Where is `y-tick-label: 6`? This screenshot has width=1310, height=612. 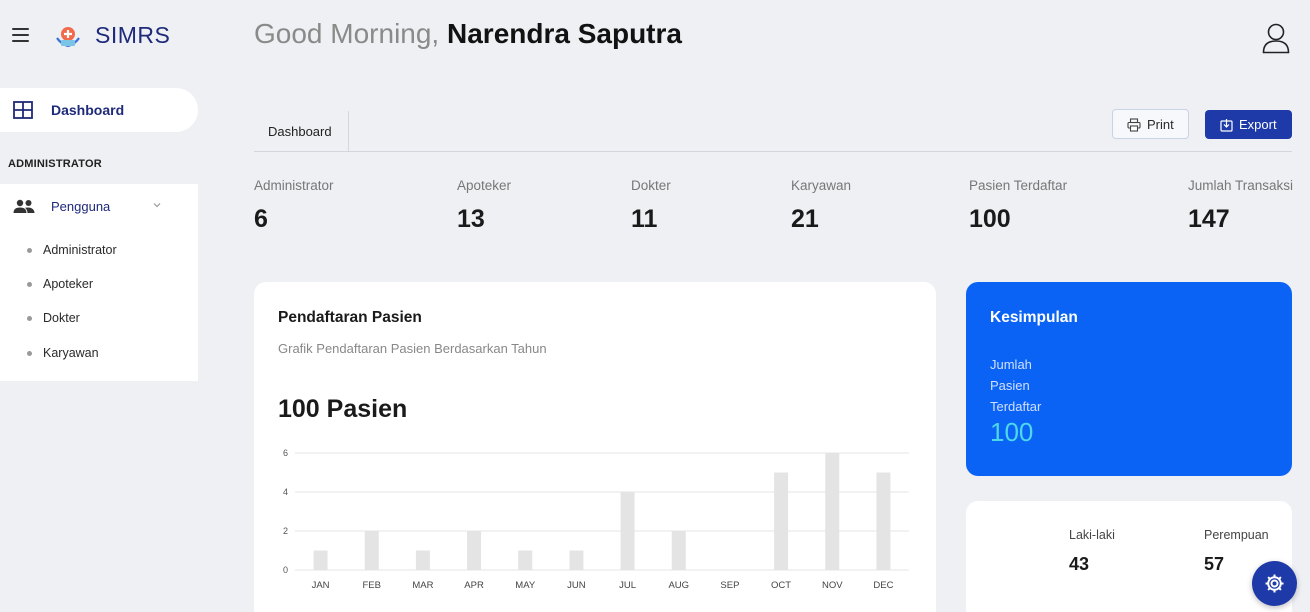
y-tick-label: 6 is located at coordinates (285, 453).